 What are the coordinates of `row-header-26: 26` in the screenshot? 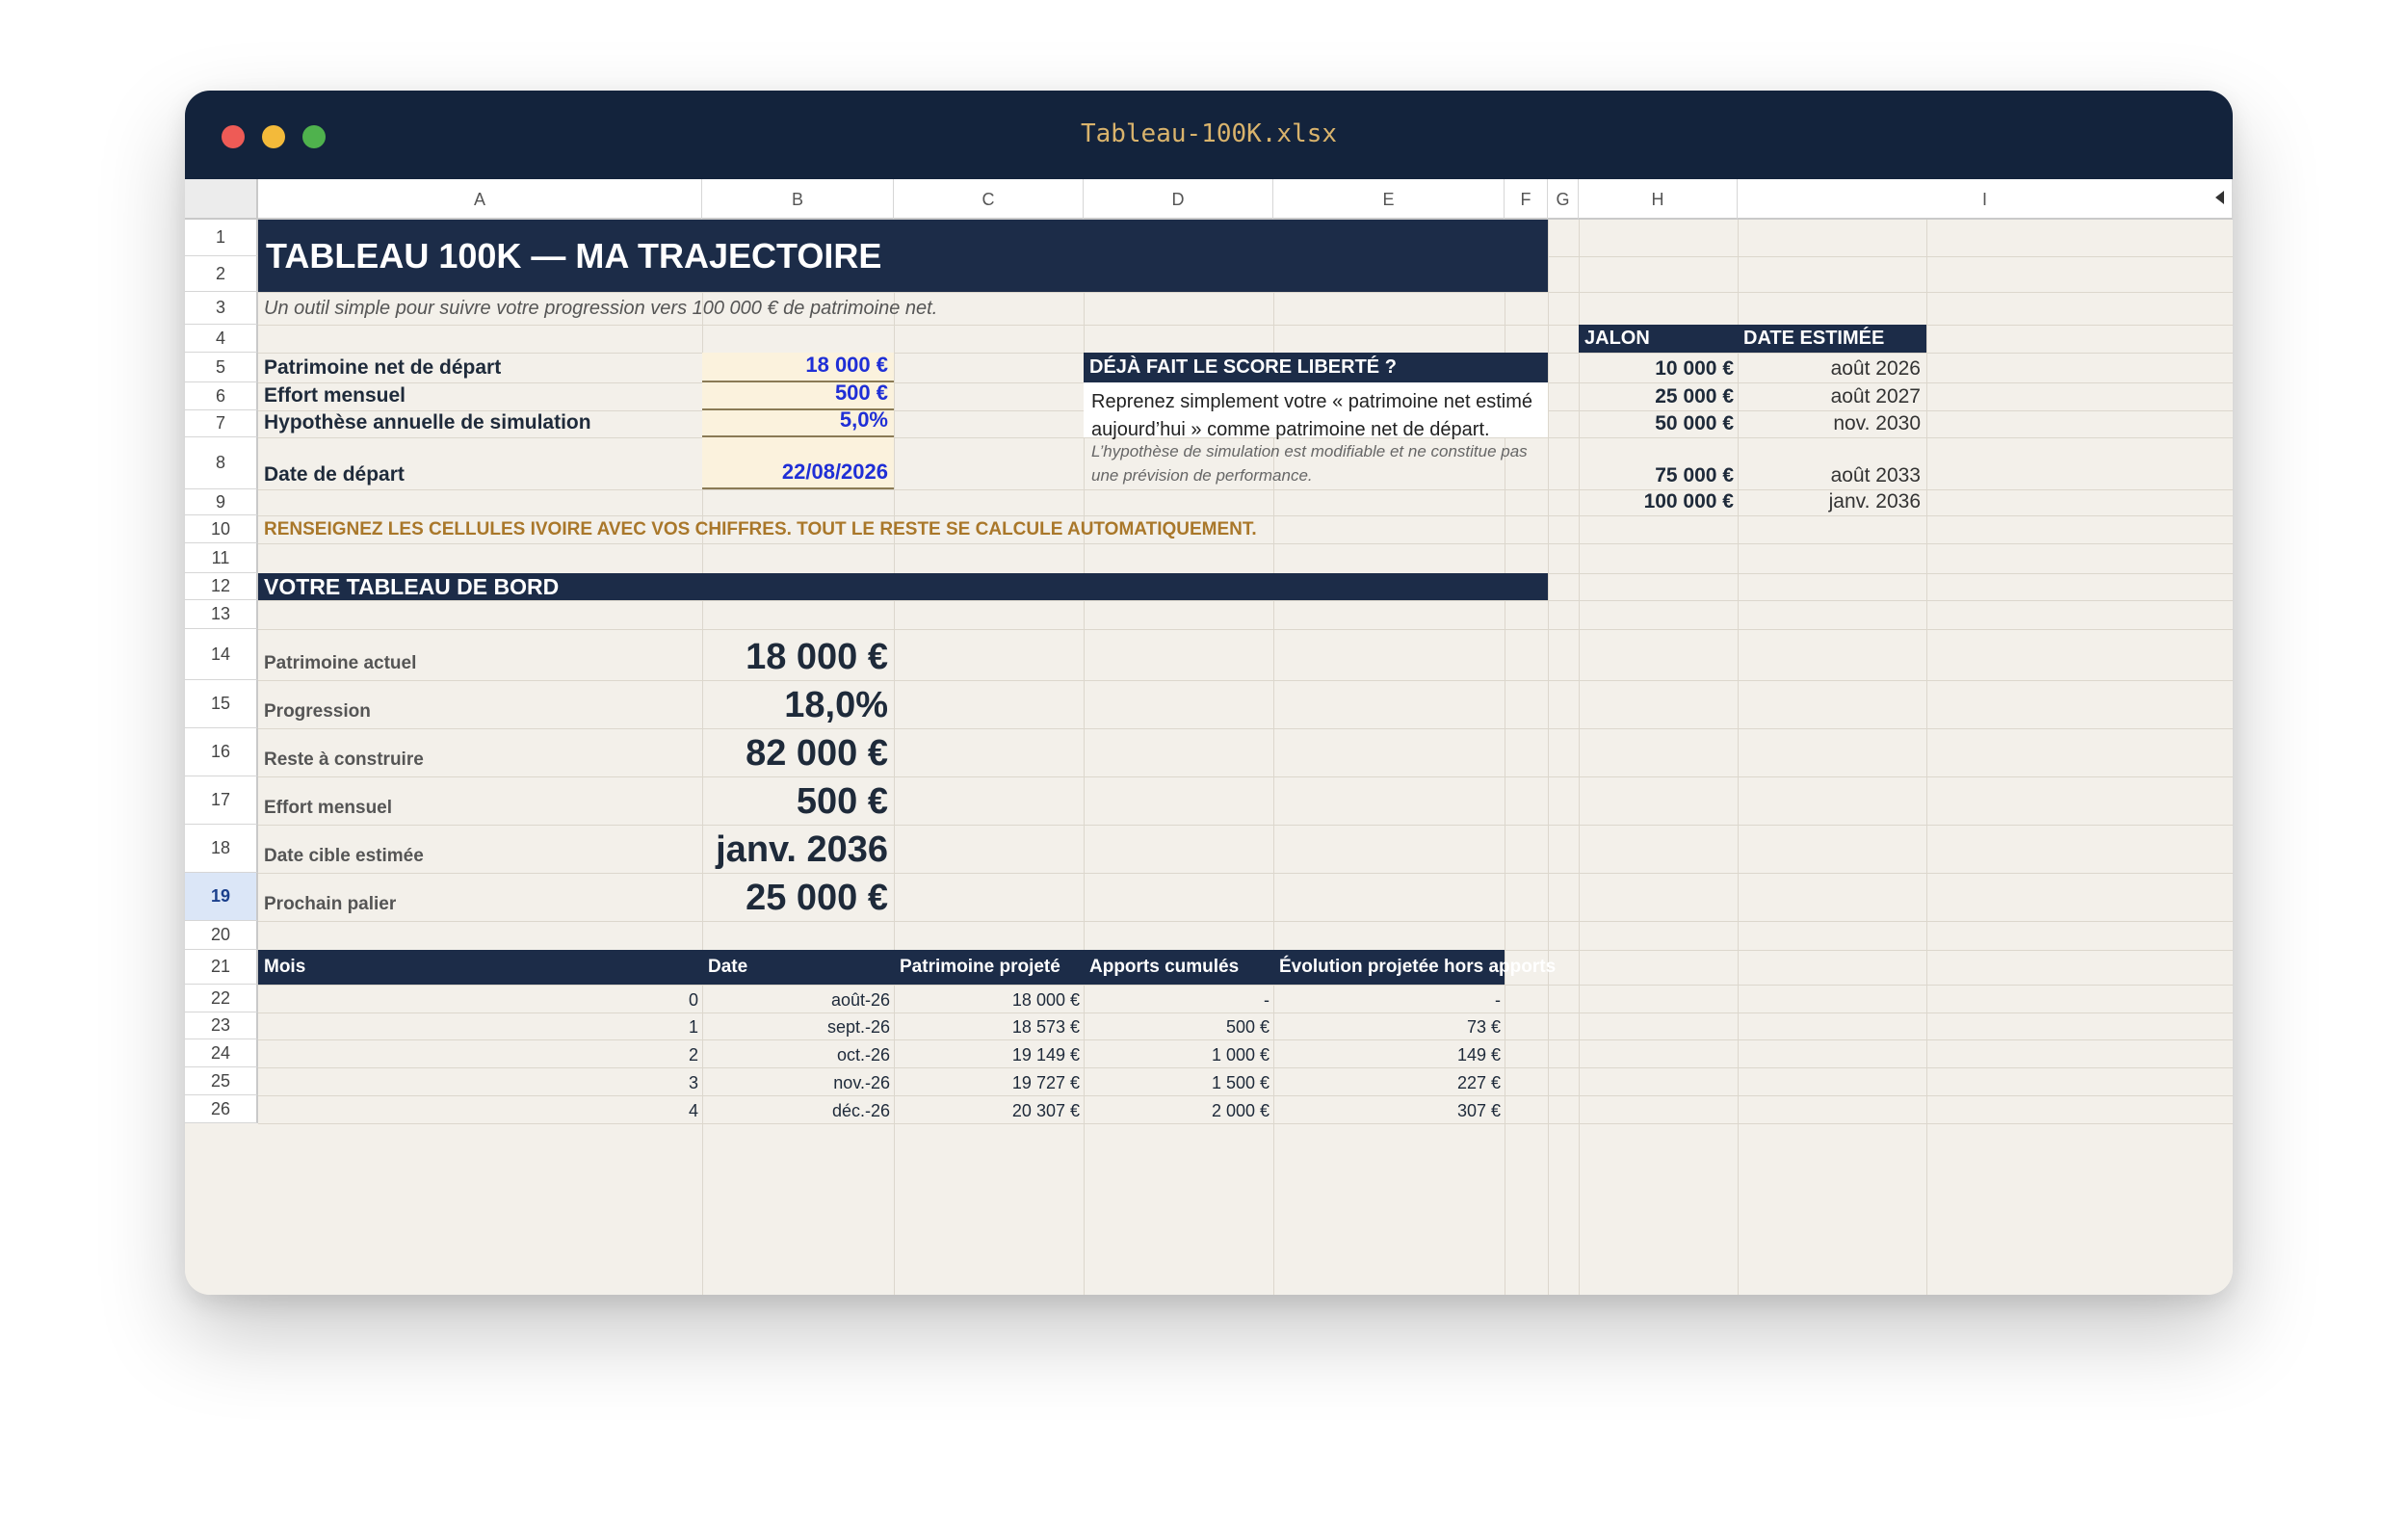 It's located at (221, 1109).